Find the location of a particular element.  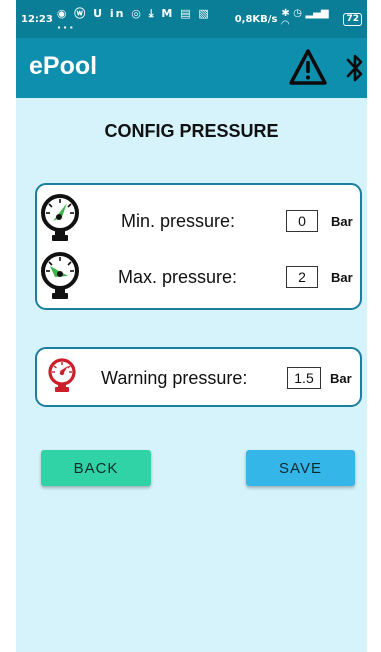

save-button: SAVE is located at coordinates (300, 468).